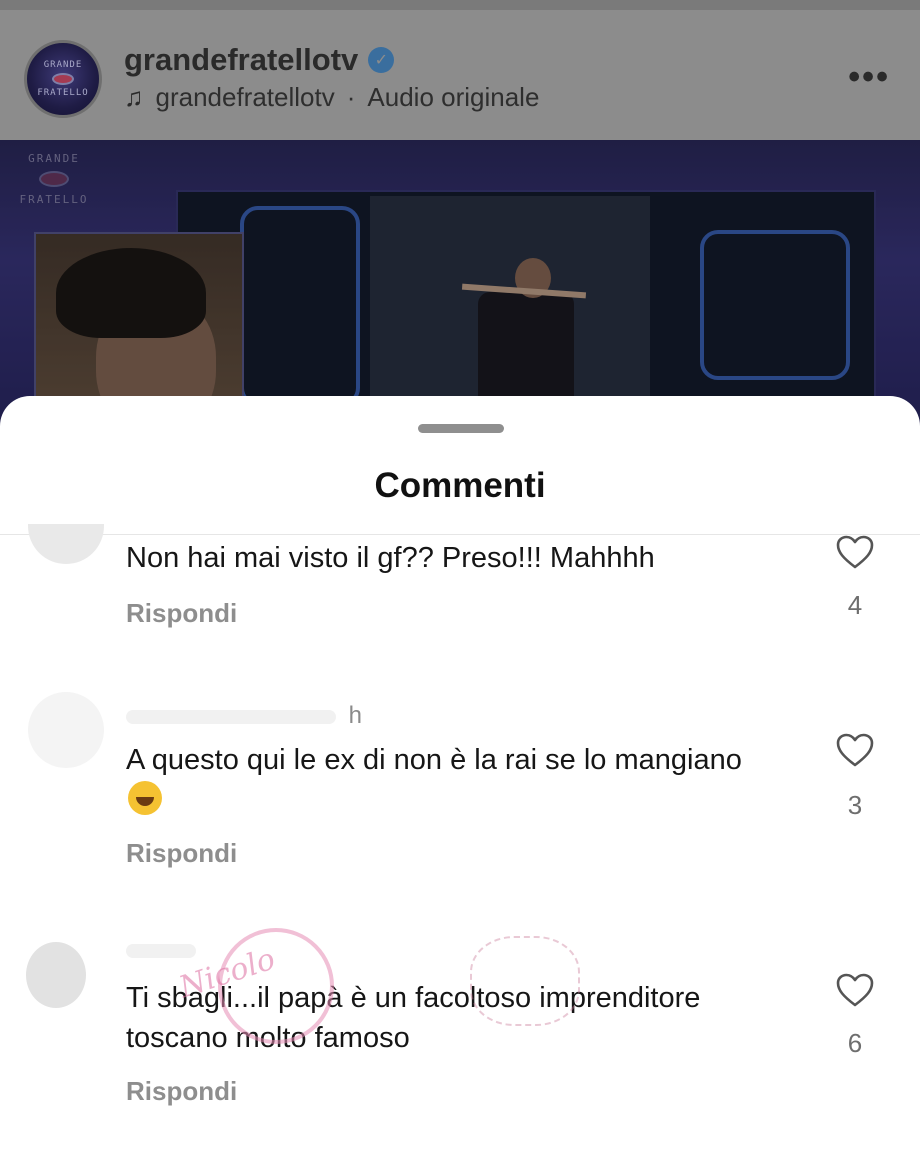 This screenshot has height=1160, width=920. Describe the element at coordinates (855, 605) in the screenshot. I see `like-count: 4` at that location.